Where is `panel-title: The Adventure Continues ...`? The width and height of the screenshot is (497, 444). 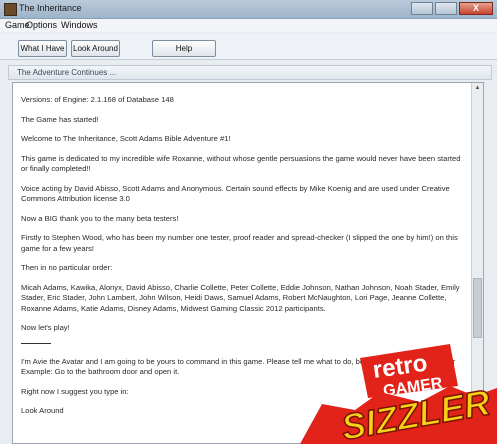
panel-title: The Adventure Continues ... is located at coordinates (250, 72).